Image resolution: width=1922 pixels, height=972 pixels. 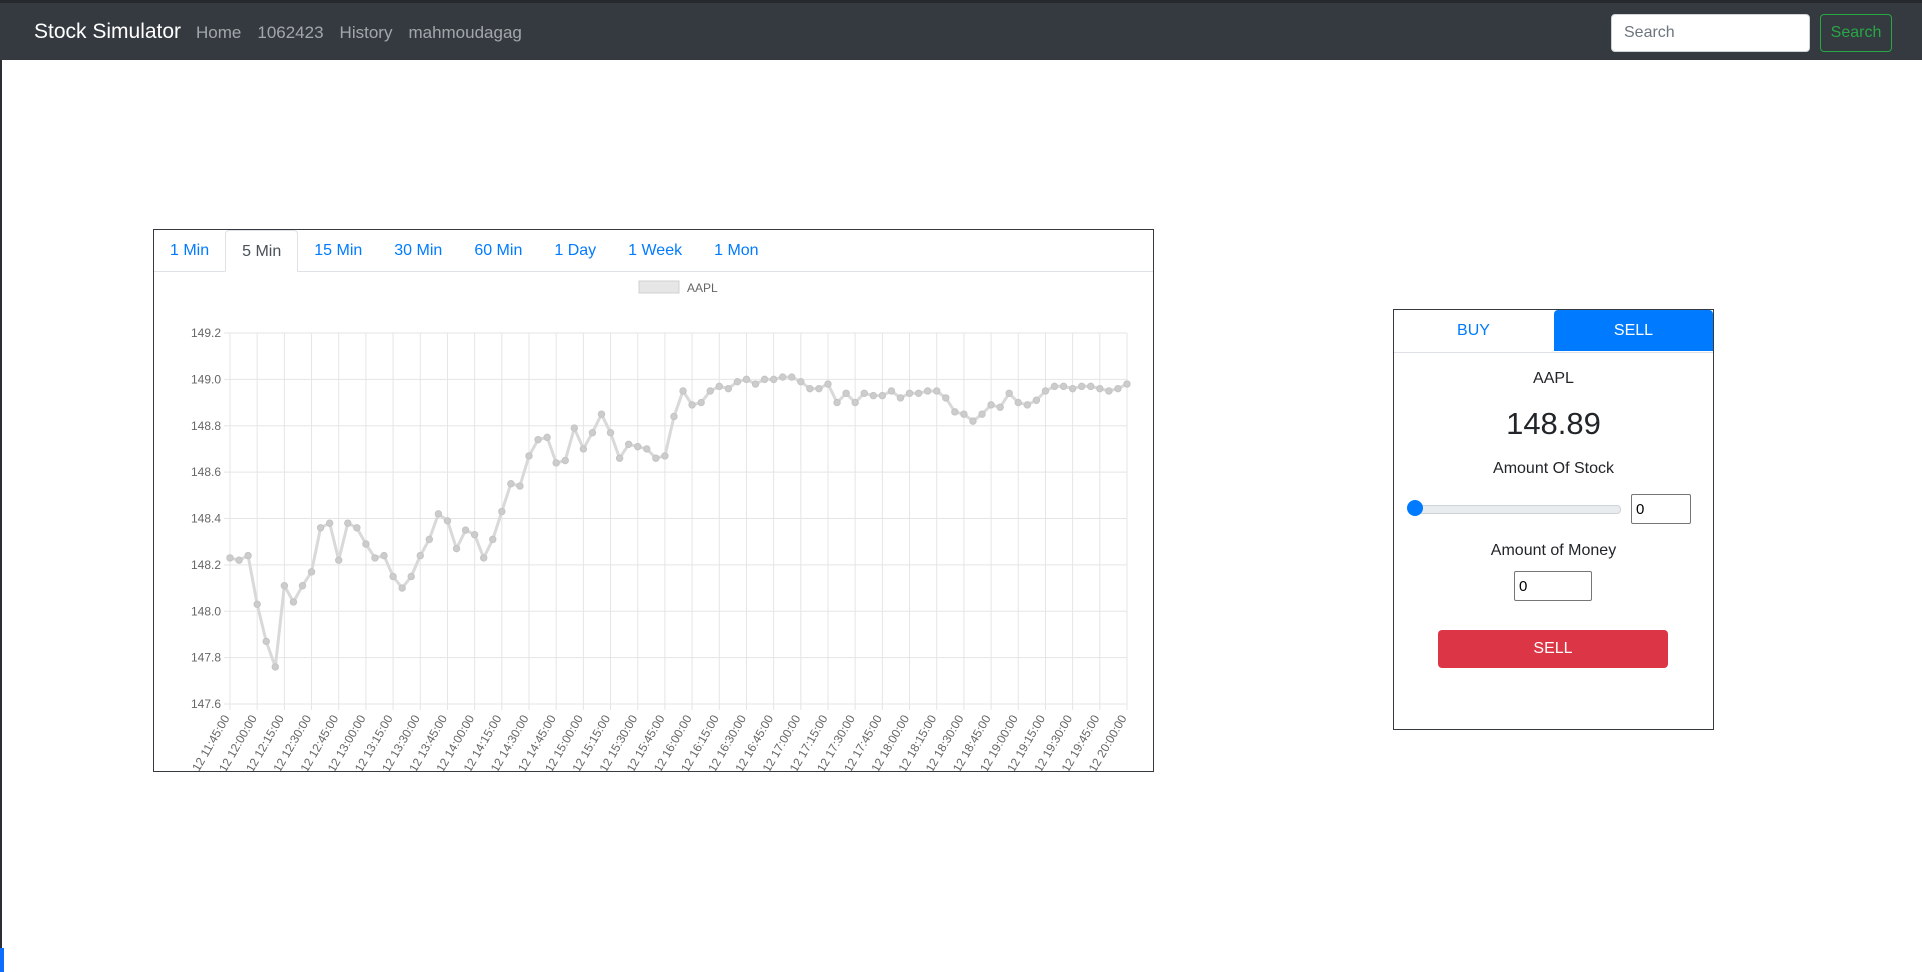 I want to click on nav-link-history: History, so click(x=366, y=33).